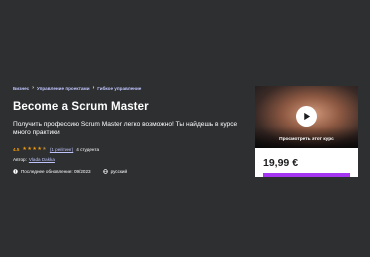  What do you see at coordinates (21, 88) in the screenshot?
I see `breadcrumb-item-business: Бизнес` at bounding box center [21, 88].